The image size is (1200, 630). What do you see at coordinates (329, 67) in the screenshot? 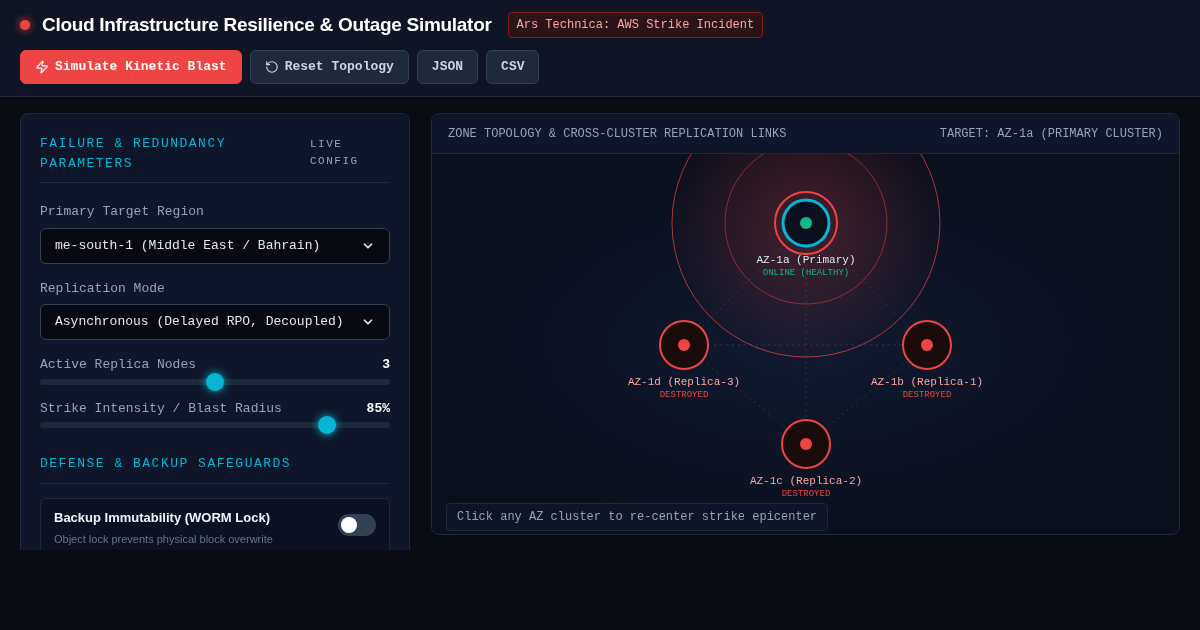
I see `reset-button: Reset Topology` at bounding box center [329, 67].